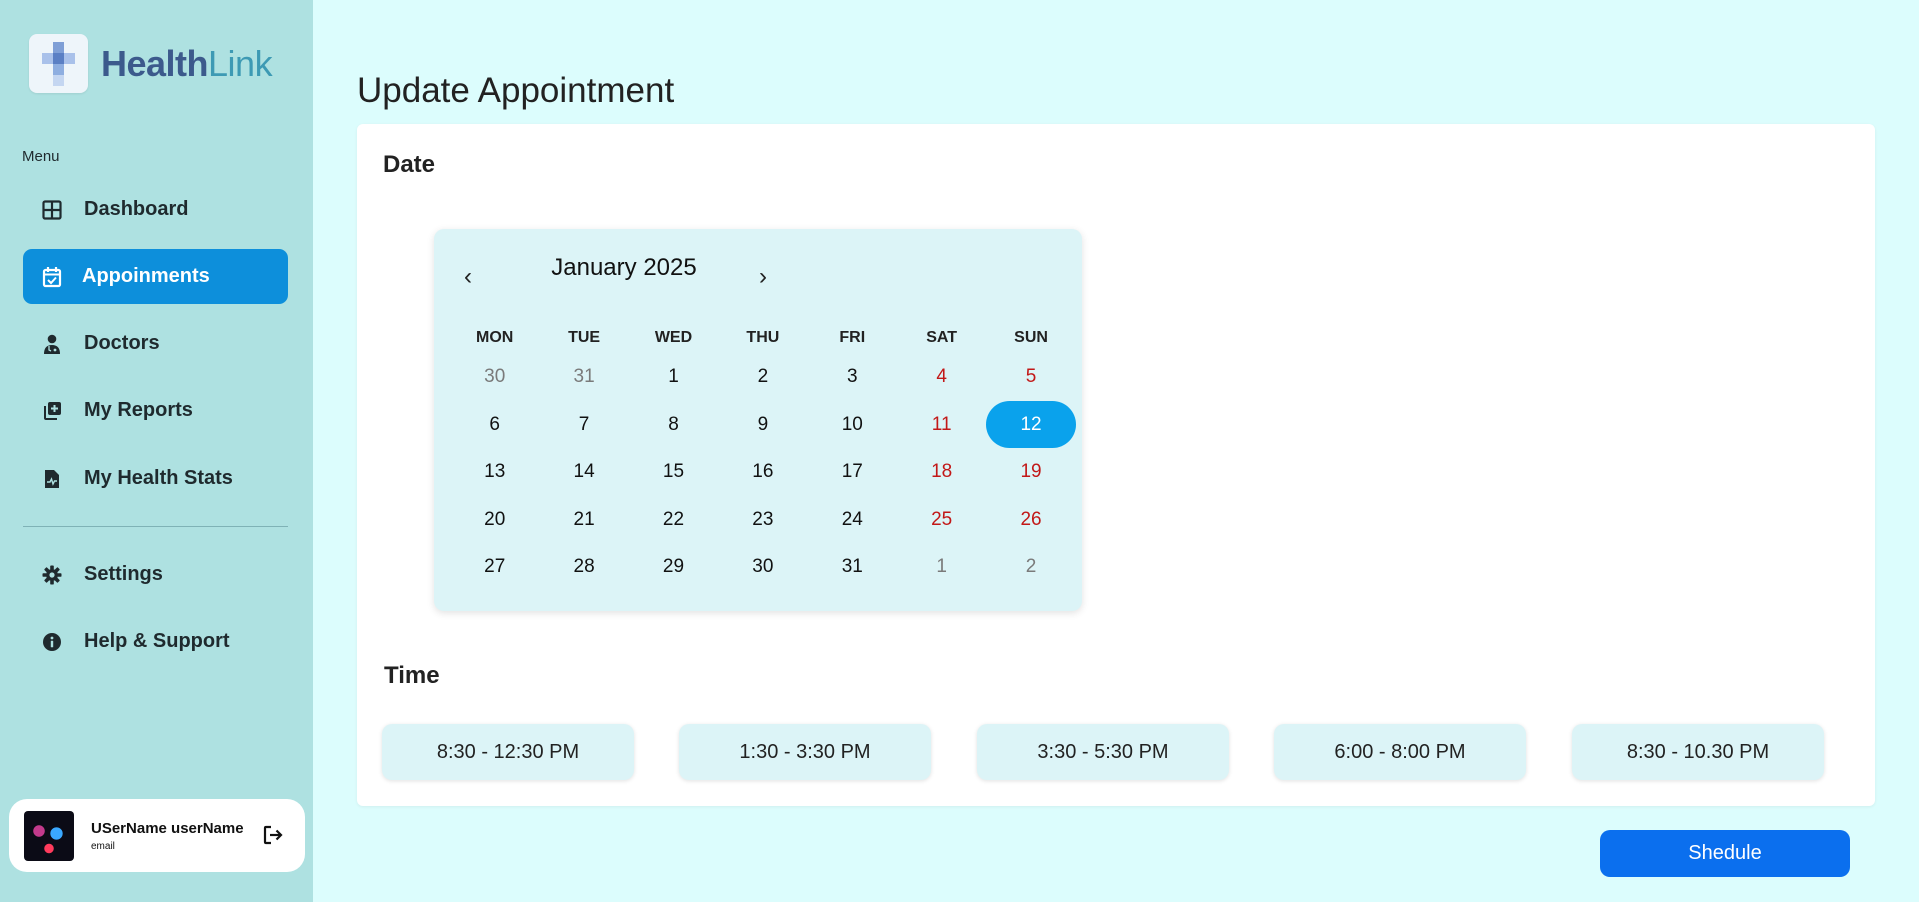 This screenshot has width=1919, height=902. I want to click on calendar-day: 24, so click(852, 519).